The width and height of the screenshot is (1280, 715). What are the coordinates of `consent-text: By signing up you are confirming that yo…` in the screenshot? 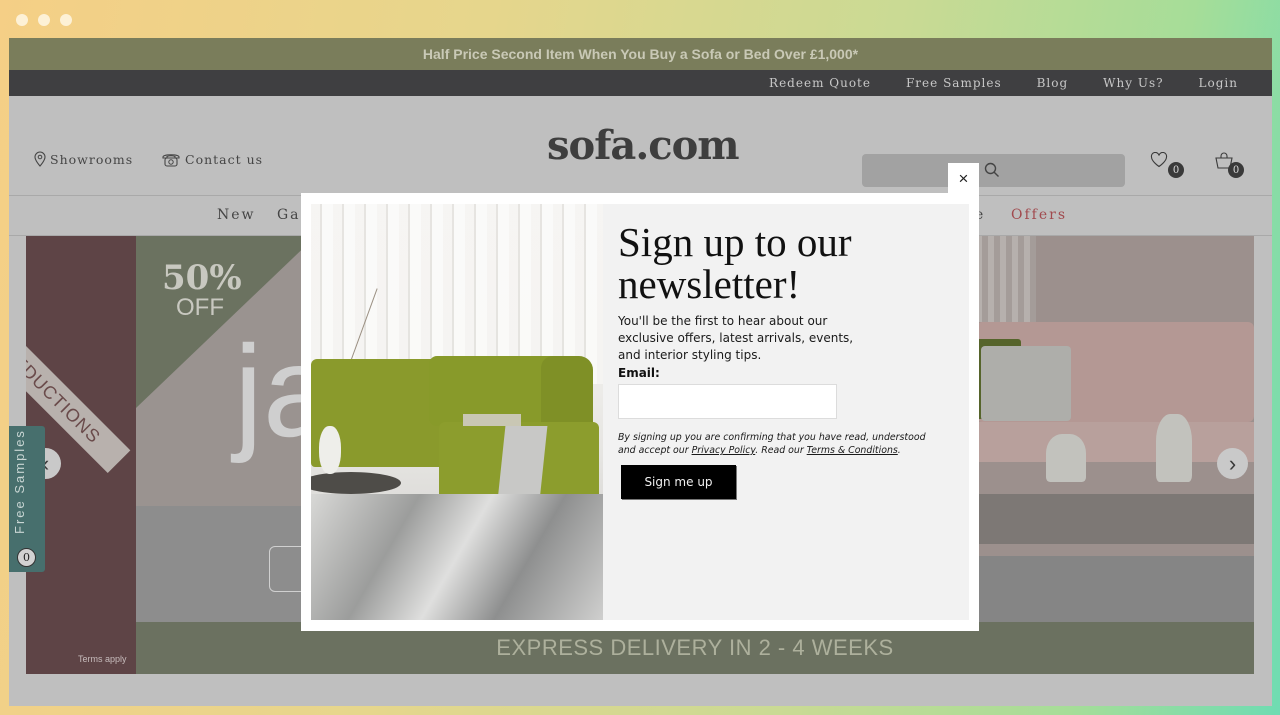 It's located at (778, 444).